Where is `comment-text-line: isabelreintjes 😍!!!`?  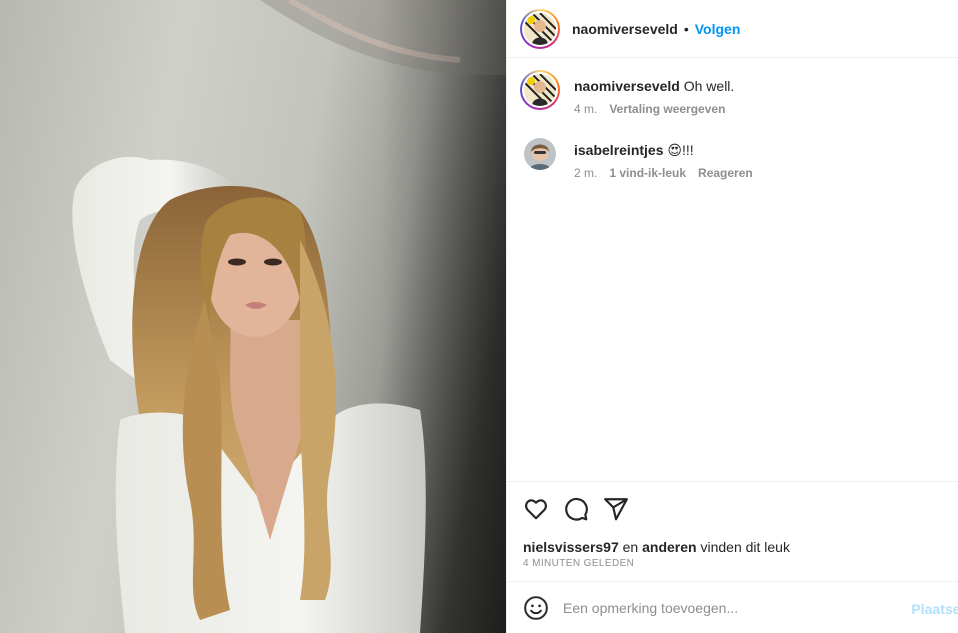
comment-text-line: isabelreintjes 😍!!! is located at coordinates (663, 147).